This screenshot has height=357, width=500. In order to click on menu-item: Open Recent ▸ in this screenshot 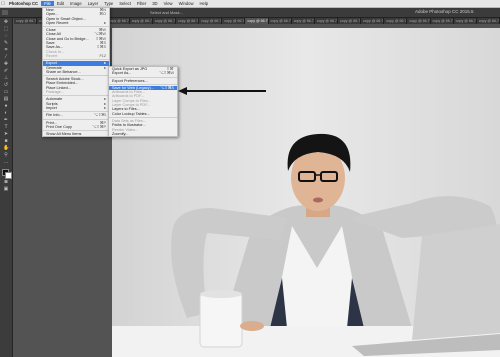, I will do `click(76, 23)`.